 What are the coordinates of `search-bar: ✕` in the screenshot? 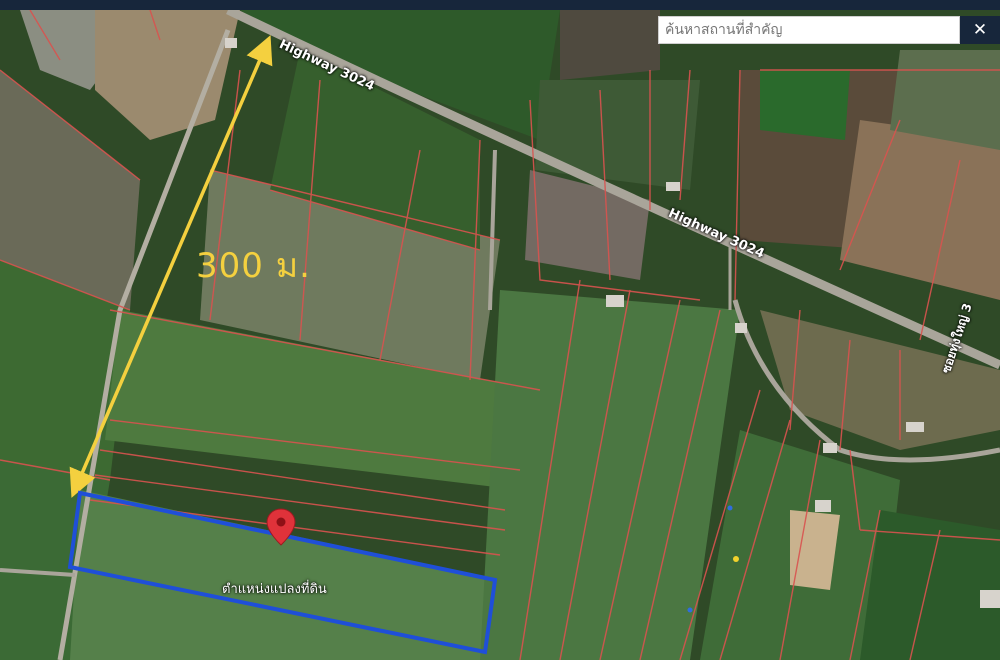 It's located at (829, 30).